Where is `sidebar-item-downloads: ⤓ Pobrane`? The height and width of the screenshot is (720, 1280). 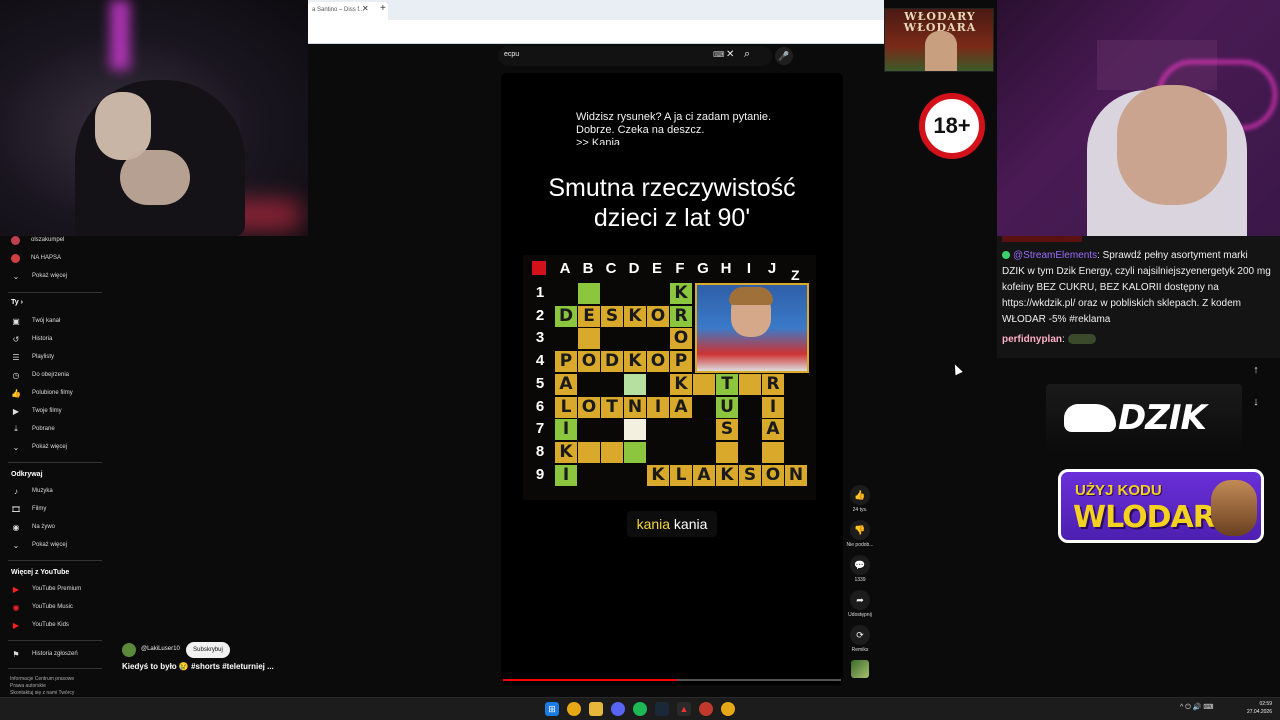 sidebar-item-downloads: ⤓ Pobrane is located at coordinates (52, 429).